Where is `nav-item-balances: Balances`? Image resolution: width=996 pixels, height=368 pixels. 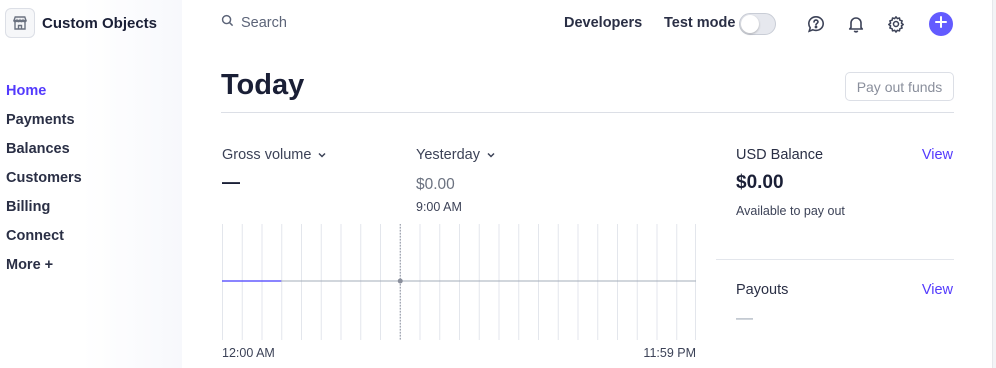 nav-item-balances: Balances is located at coordinates (44, 154).